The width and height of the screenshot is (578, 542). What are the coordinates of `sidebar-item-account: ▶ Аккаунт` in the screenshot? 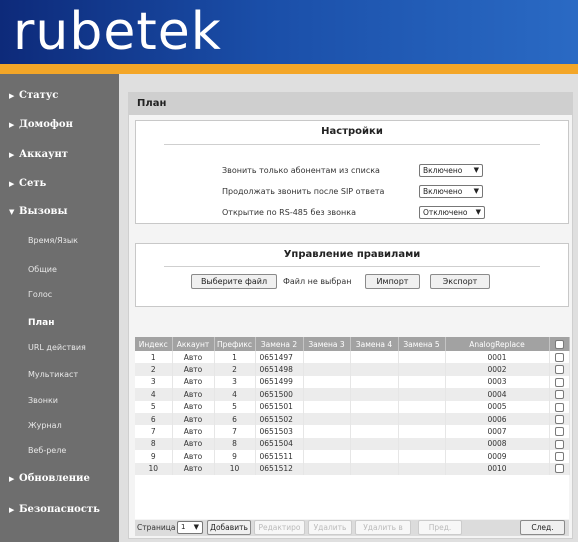 It's located at (38, 155).